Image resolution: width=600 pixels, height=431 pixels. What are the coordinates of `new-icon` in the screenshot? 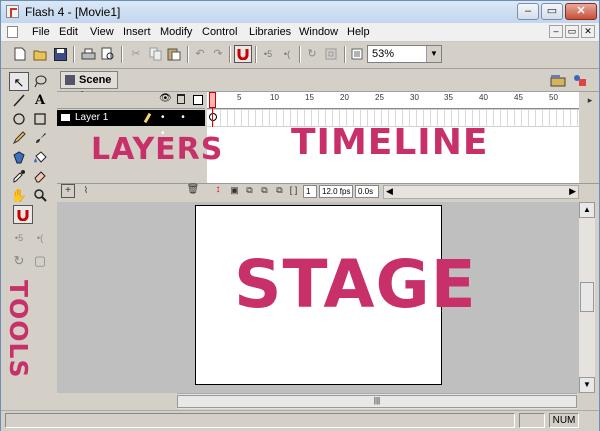 It's located at (20, 54).